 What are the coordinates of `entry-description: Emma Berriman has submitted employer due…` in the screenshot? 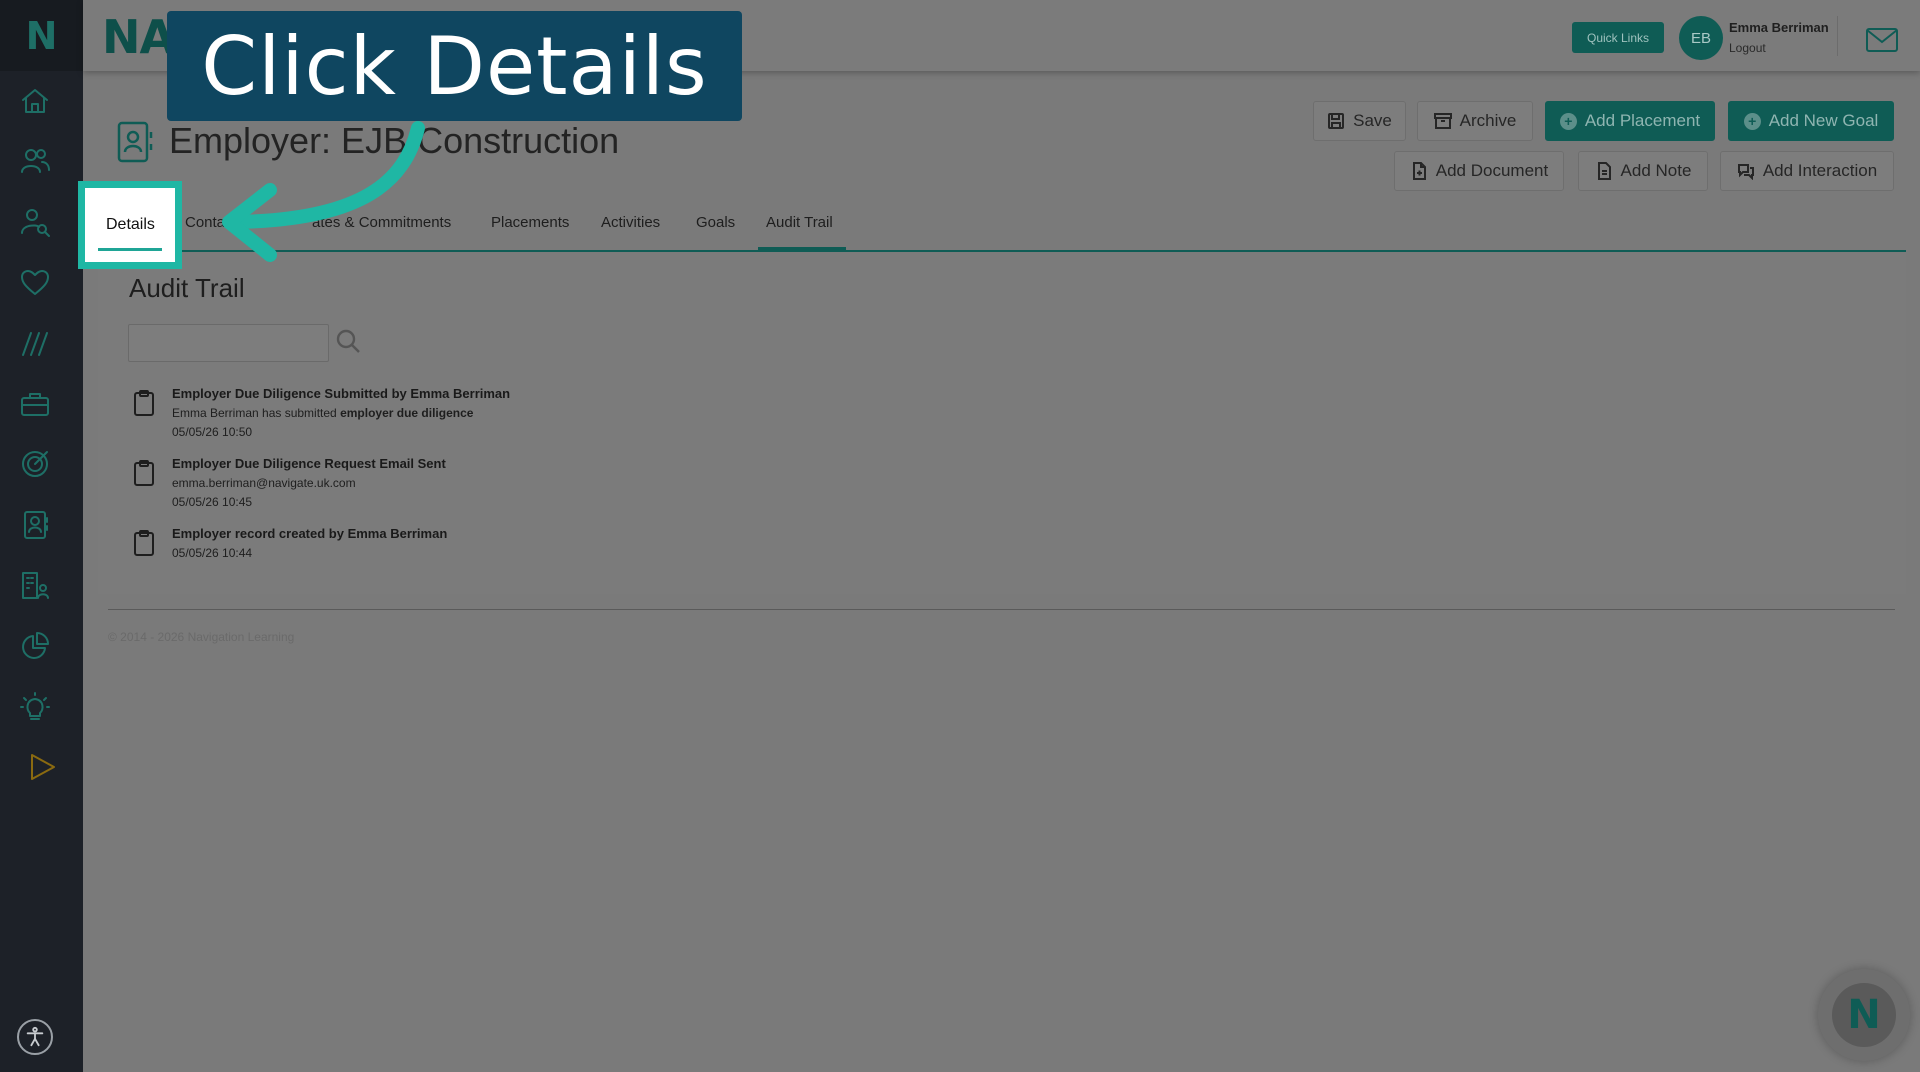 It's located at (322, 413).